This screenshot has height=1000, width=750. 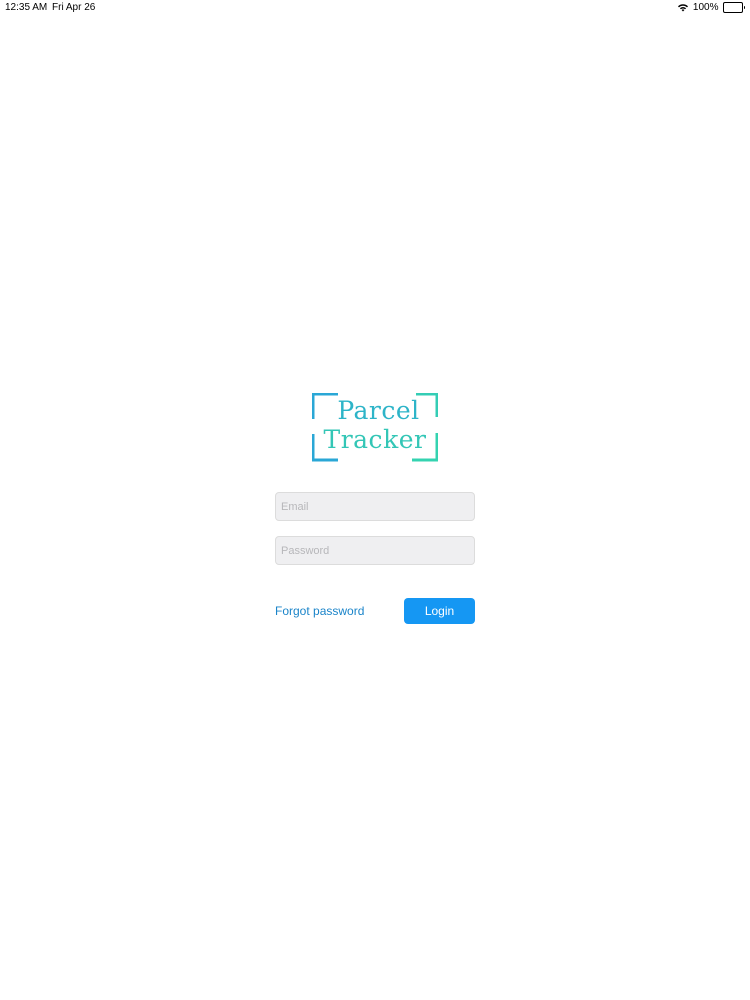 I want to click on battery-percent: 100%, so click(x=705, y=7).